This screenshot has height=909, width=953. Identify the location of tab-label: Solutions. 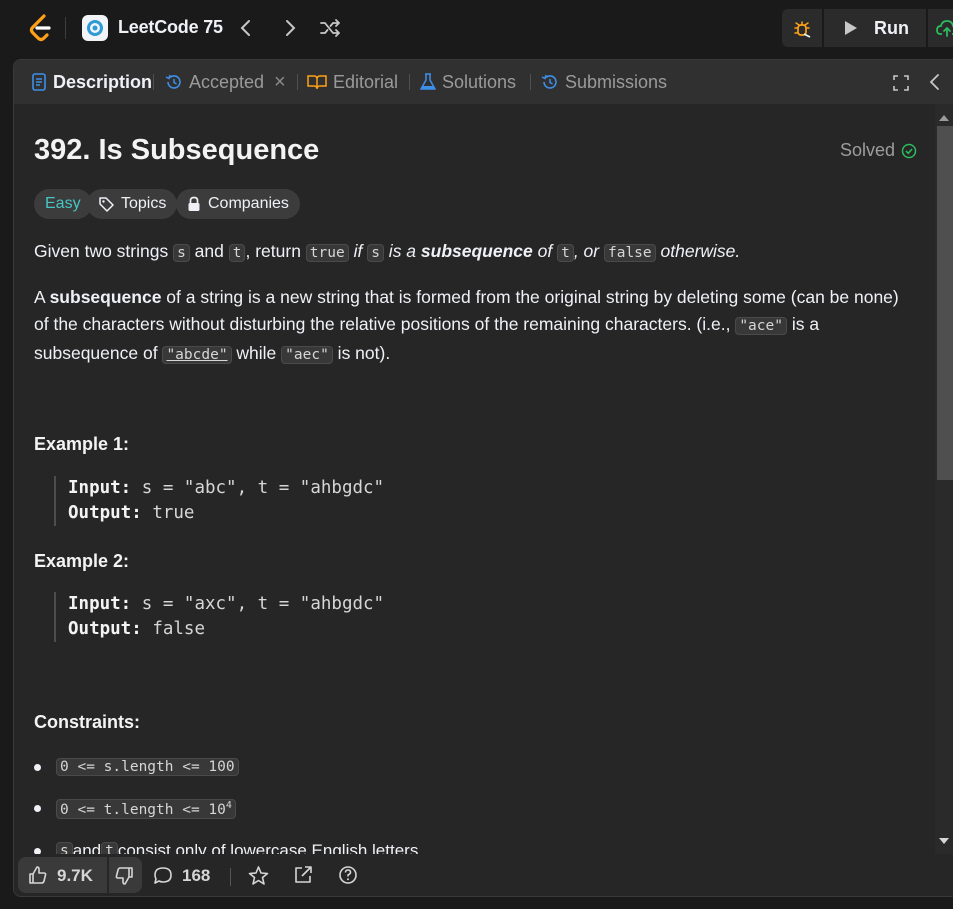
(479, 81).